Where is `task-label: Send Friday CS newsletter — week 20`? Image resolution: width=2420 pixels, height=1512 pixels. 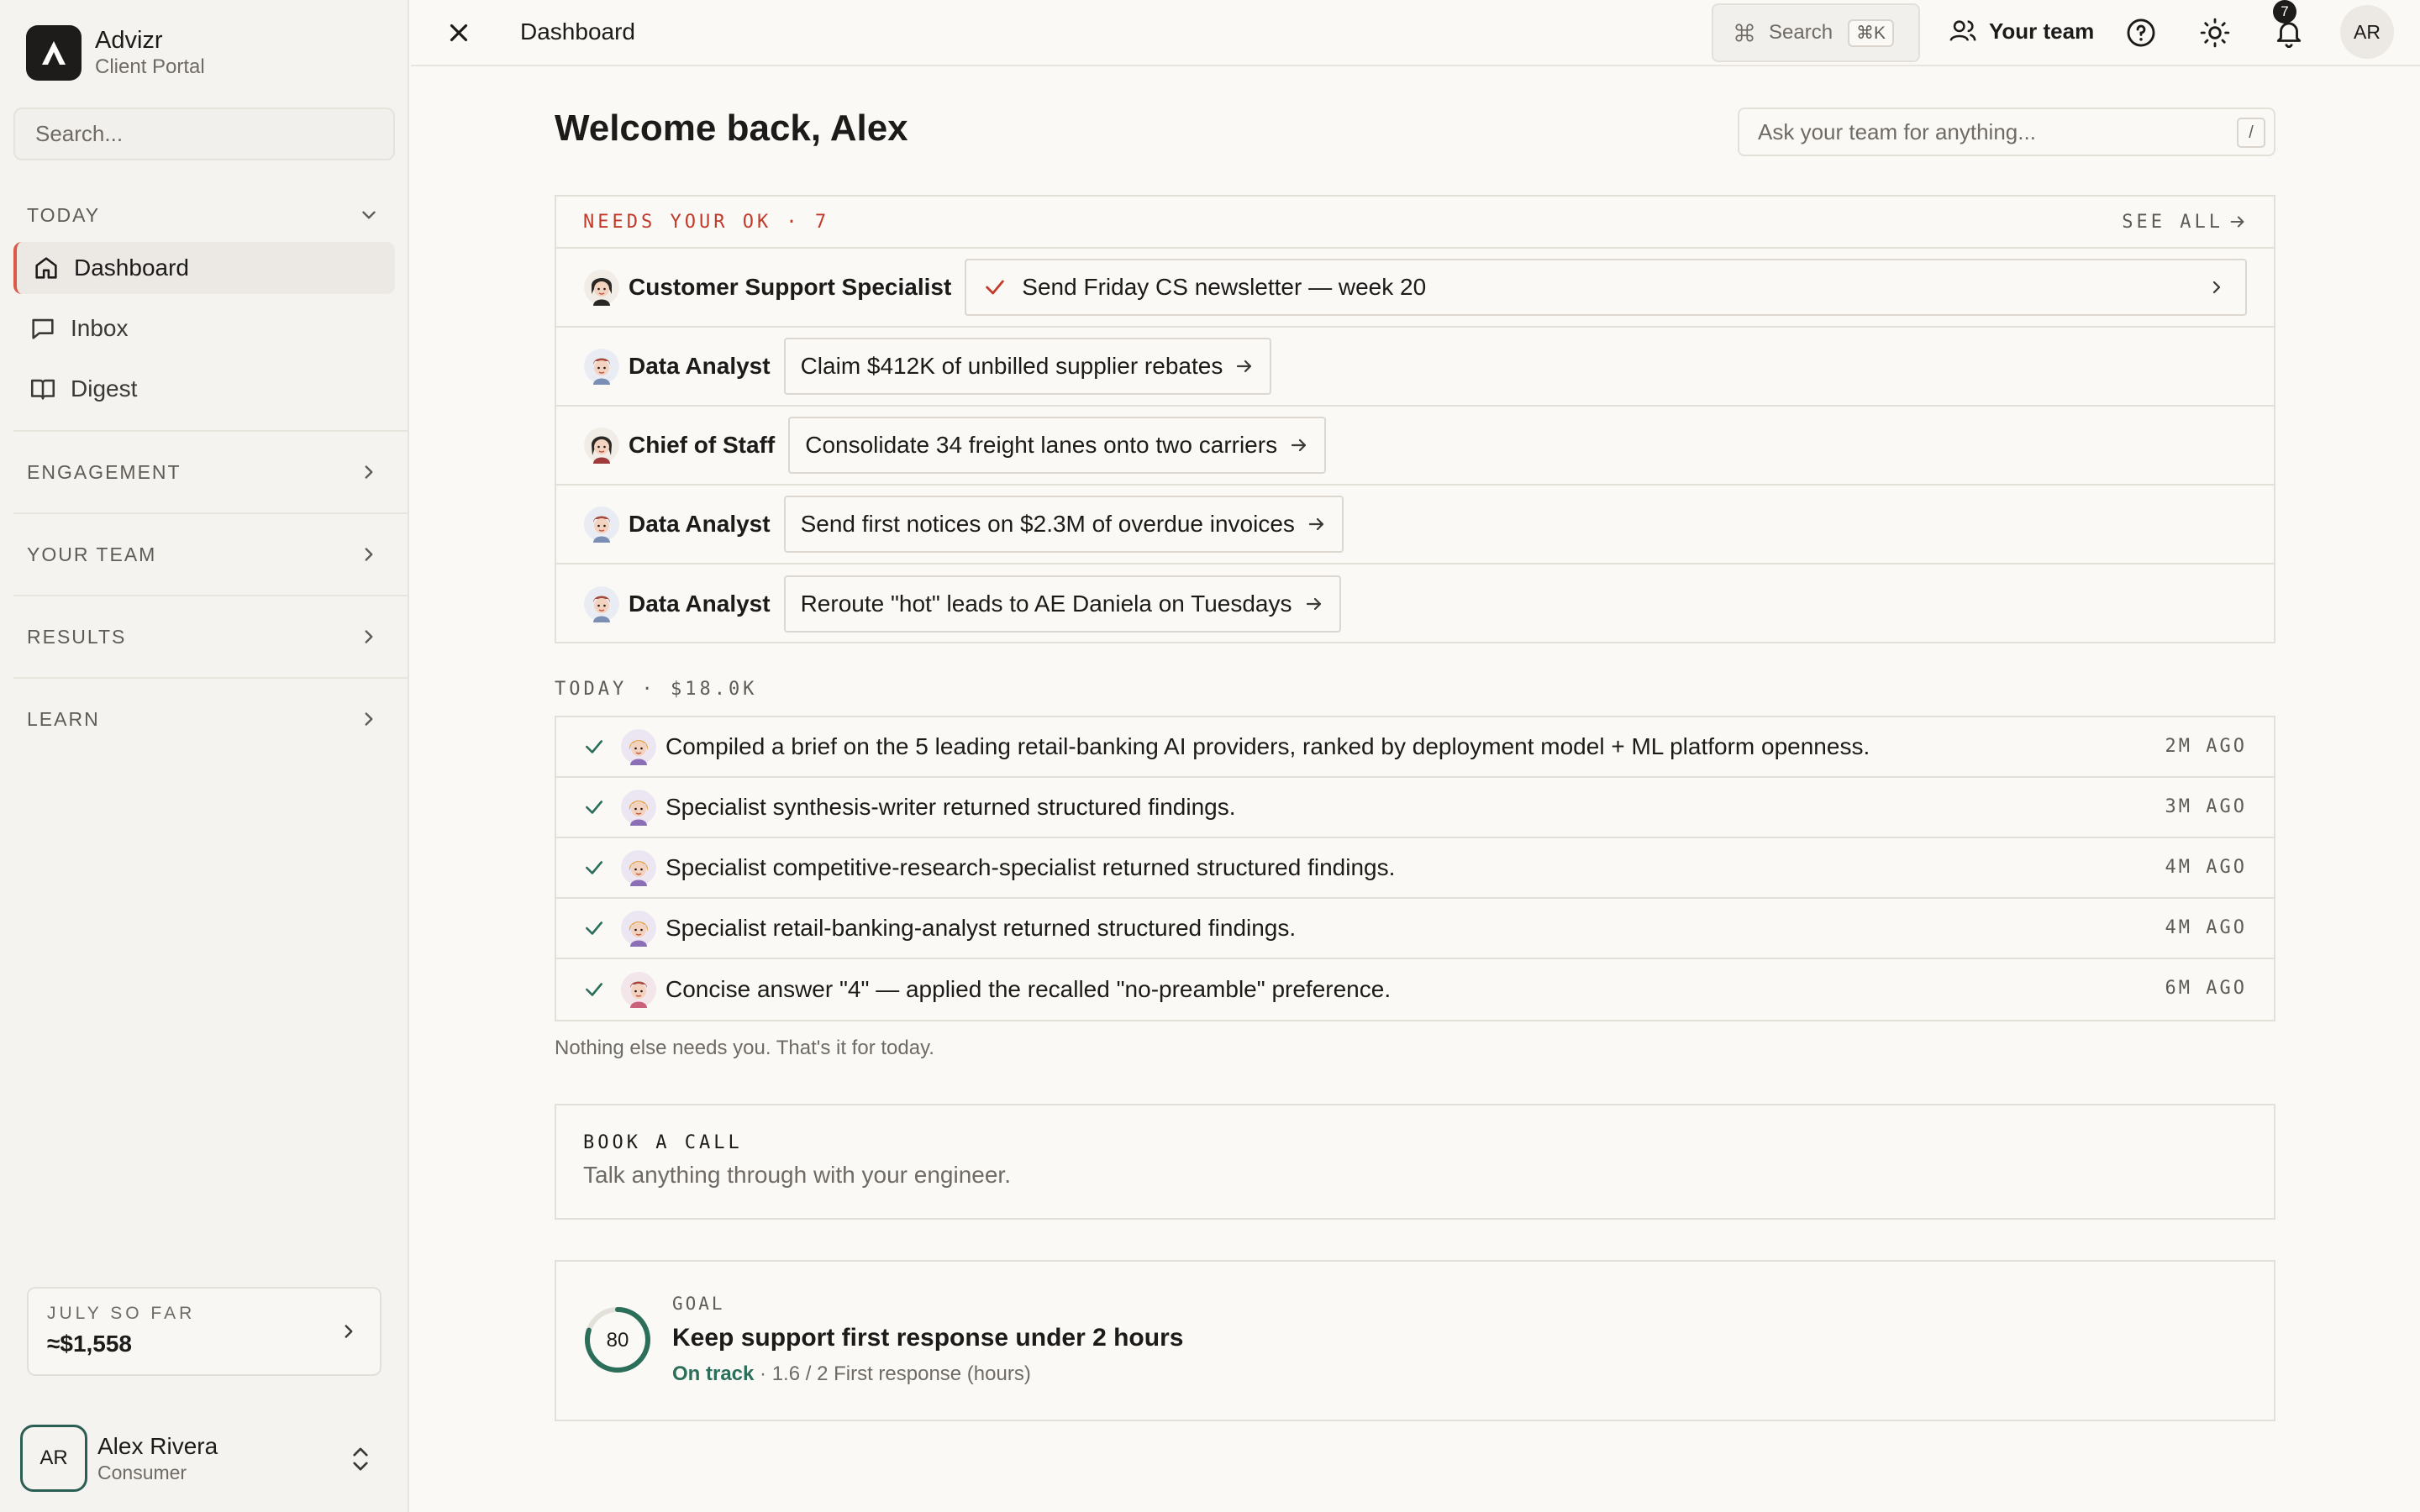 task-label: Send Friday CS newsletter — week 20 is located at coordinates (1225, 287).